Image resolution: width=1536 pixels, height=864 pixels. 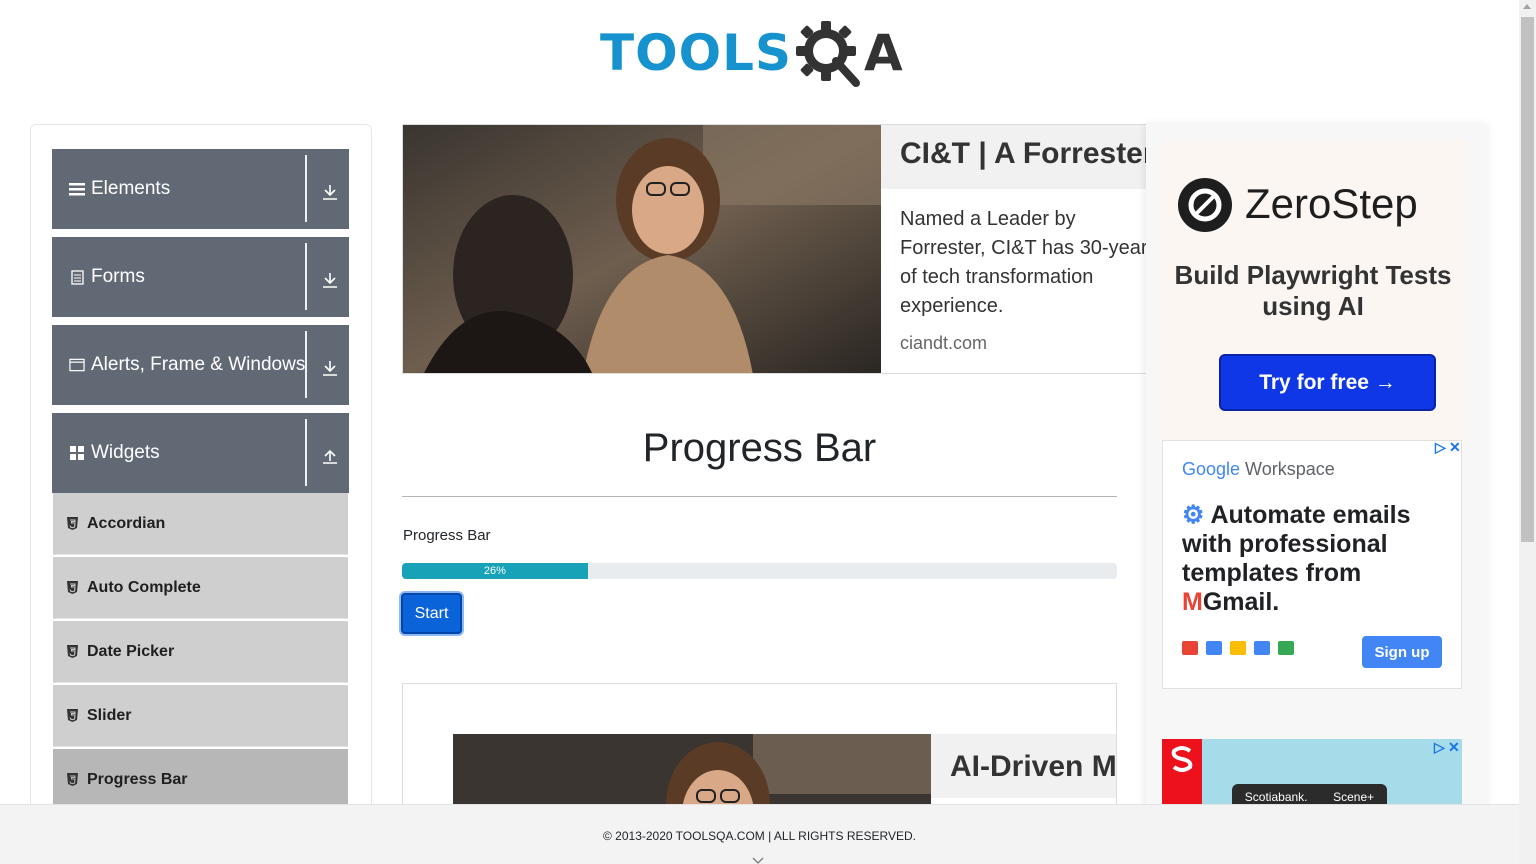 I want to click on progress-bar-label: Progress Bar, so click(x=447, y=535).